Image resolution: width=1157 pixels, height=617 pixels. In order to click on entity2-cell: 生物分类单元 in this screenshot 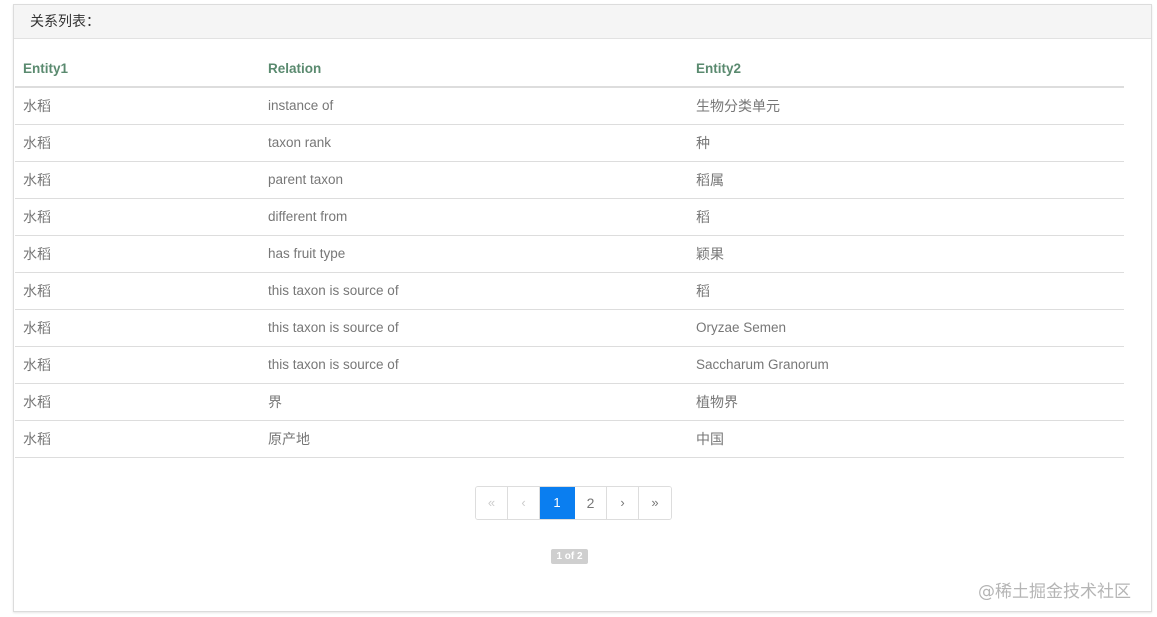, I will do `click(906, 106)`.